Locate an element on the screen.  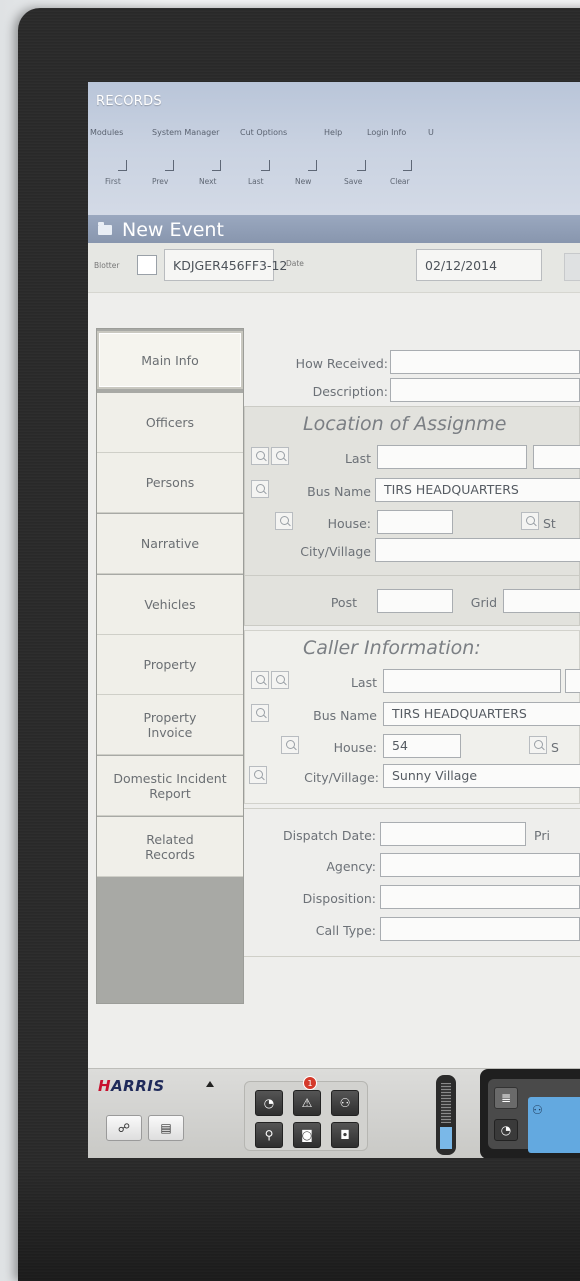
alert-button: ⚠ is located at coordinates (307, 1103).